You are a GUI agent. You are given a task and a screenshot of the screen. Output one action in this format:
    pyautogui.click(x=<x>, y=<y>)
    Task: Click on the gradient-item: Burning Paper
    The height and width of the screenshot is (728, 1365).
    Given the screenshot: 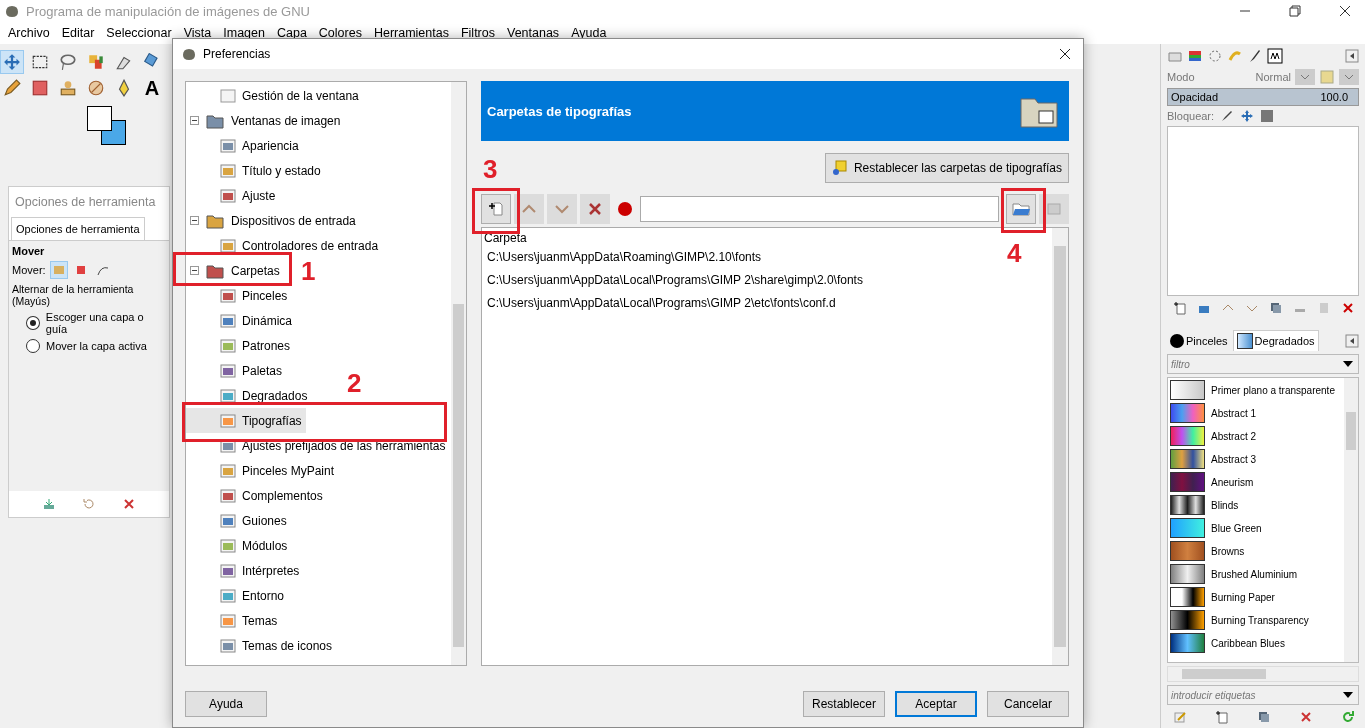 What is the action you would take?
    pyautogui.click(x=1256, y=597)
    